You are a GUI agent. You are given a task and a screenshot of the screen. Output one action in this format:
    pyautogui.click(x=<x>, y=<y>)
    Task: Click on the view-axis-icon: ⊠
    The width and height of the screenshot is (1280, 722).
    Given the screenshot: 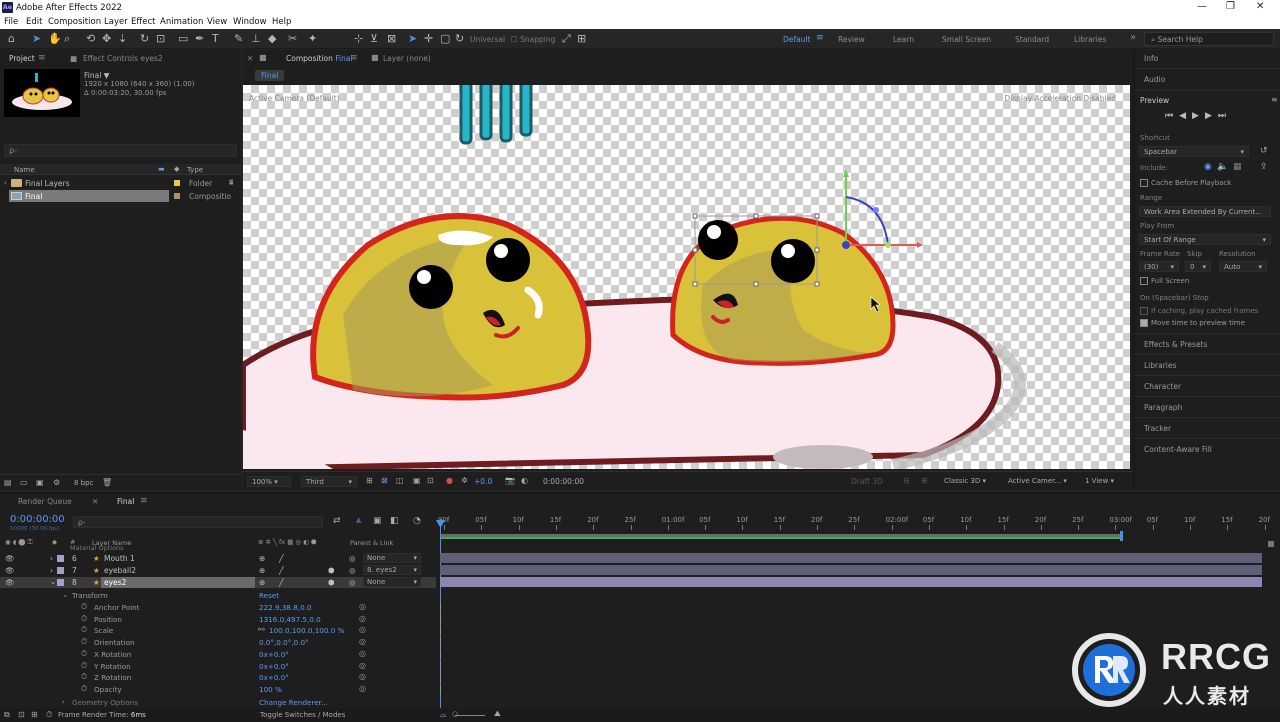 What is the action you would take?
    pyautogui.click(x=391, y=38)
    